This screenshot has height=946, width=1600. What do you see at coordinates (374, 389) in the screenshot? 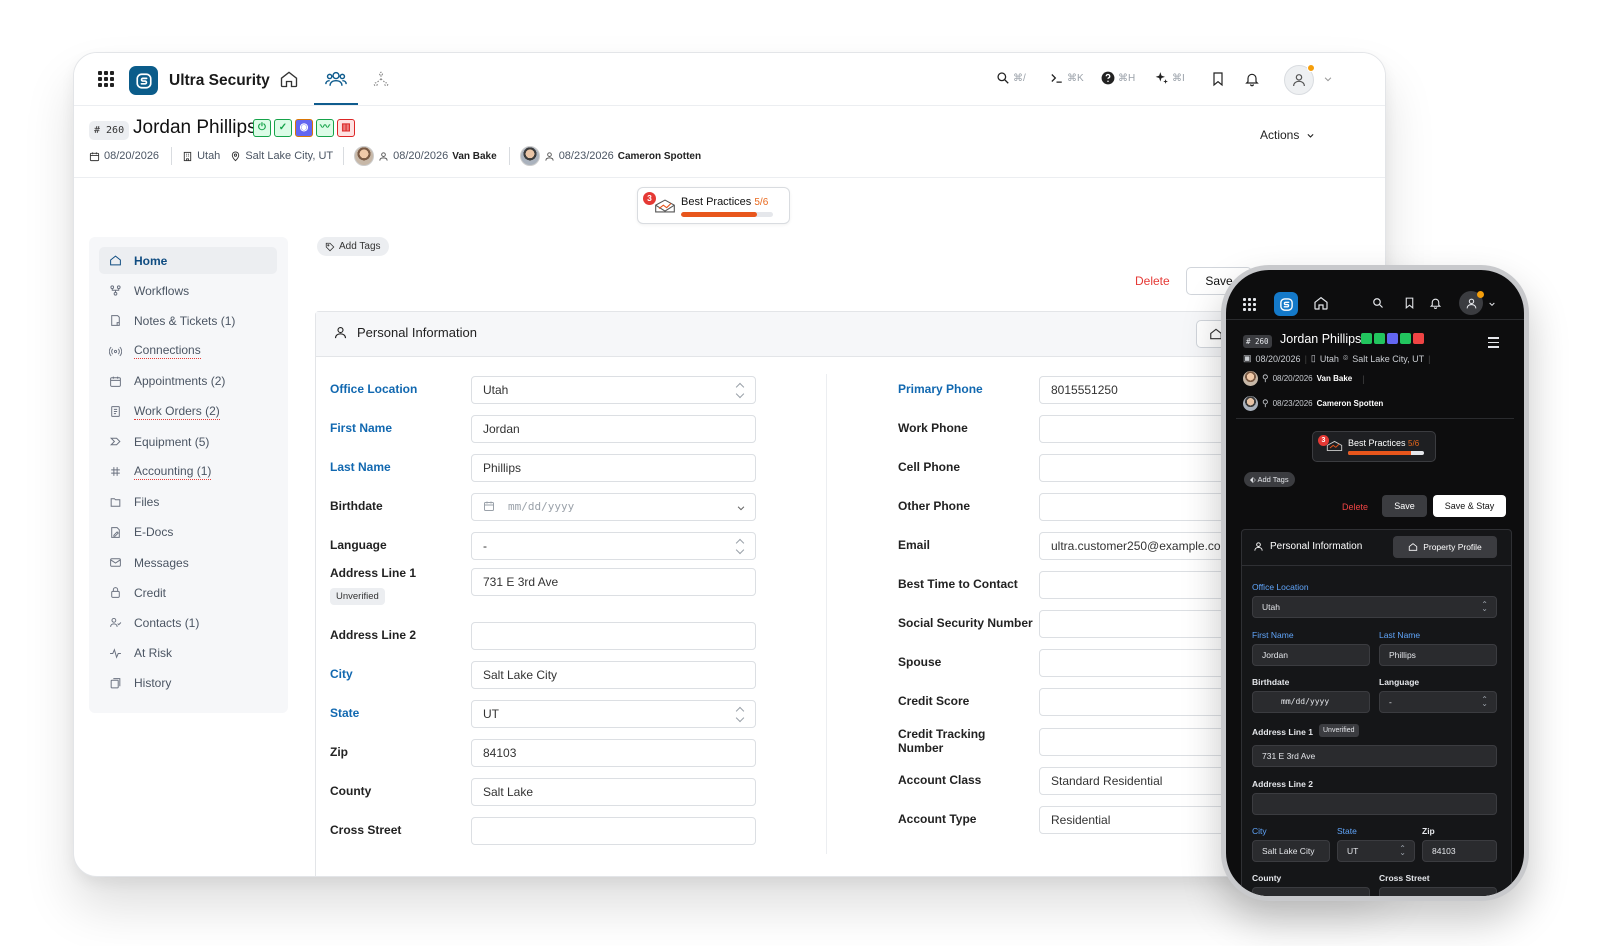
I see `office-location-label: Office Location` at bounding box center [374, 389].